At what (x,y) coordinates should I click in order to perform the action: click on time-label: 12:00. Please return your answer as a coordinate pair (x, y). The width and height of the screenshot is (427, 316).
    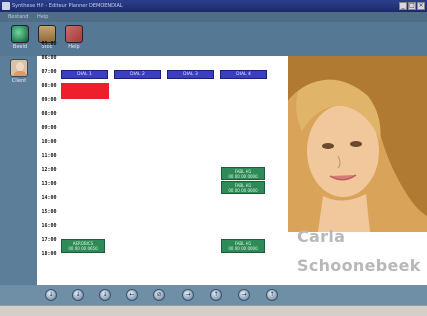
    Looking at the image, I should click on (49, 170).